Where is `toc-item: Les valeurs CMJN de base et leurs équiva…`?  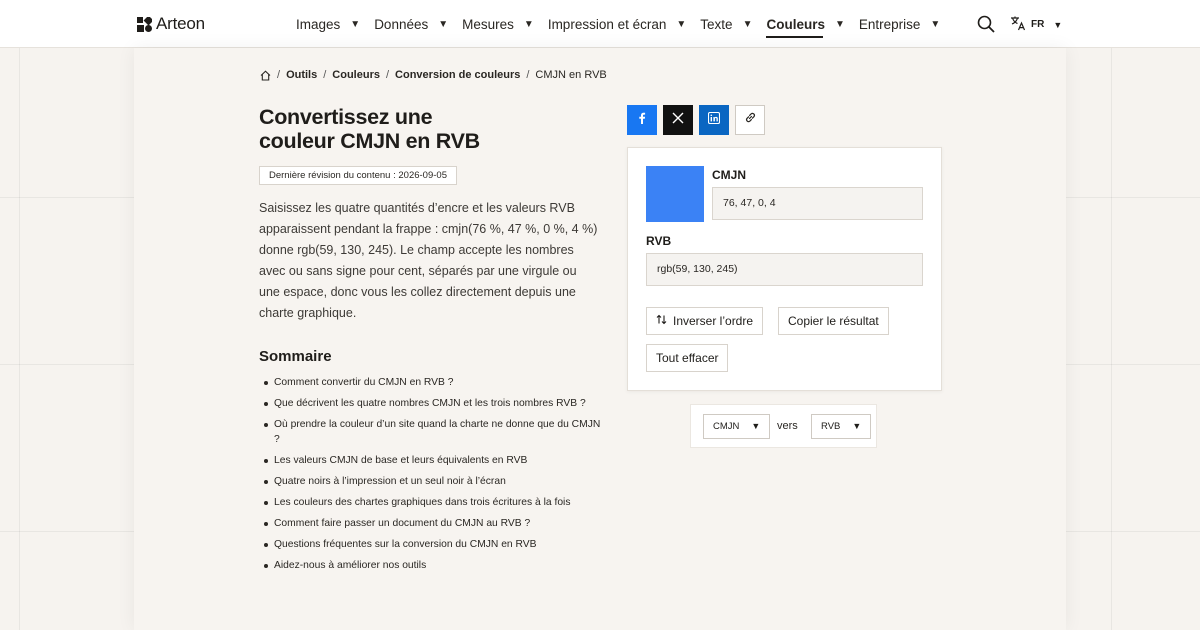 toc-item: Les valeurs CMJN de base et leurs équiva… is located at coordinates (434, 460).